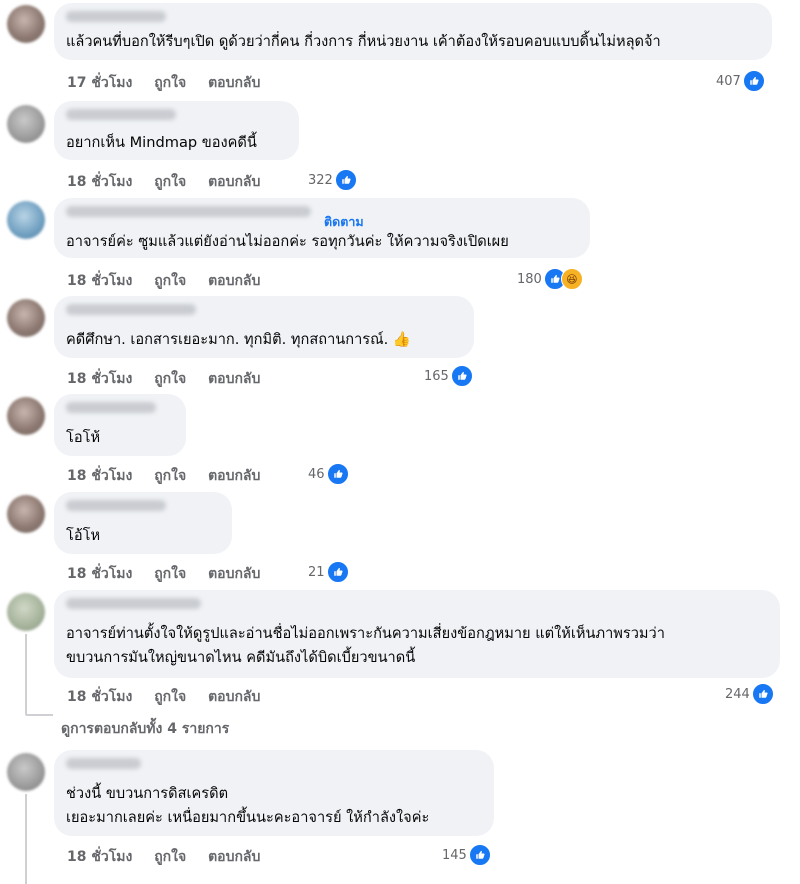 This screenshot has width=800, height=884. I want to click on reaction-summary: 407, so click(740, 81).